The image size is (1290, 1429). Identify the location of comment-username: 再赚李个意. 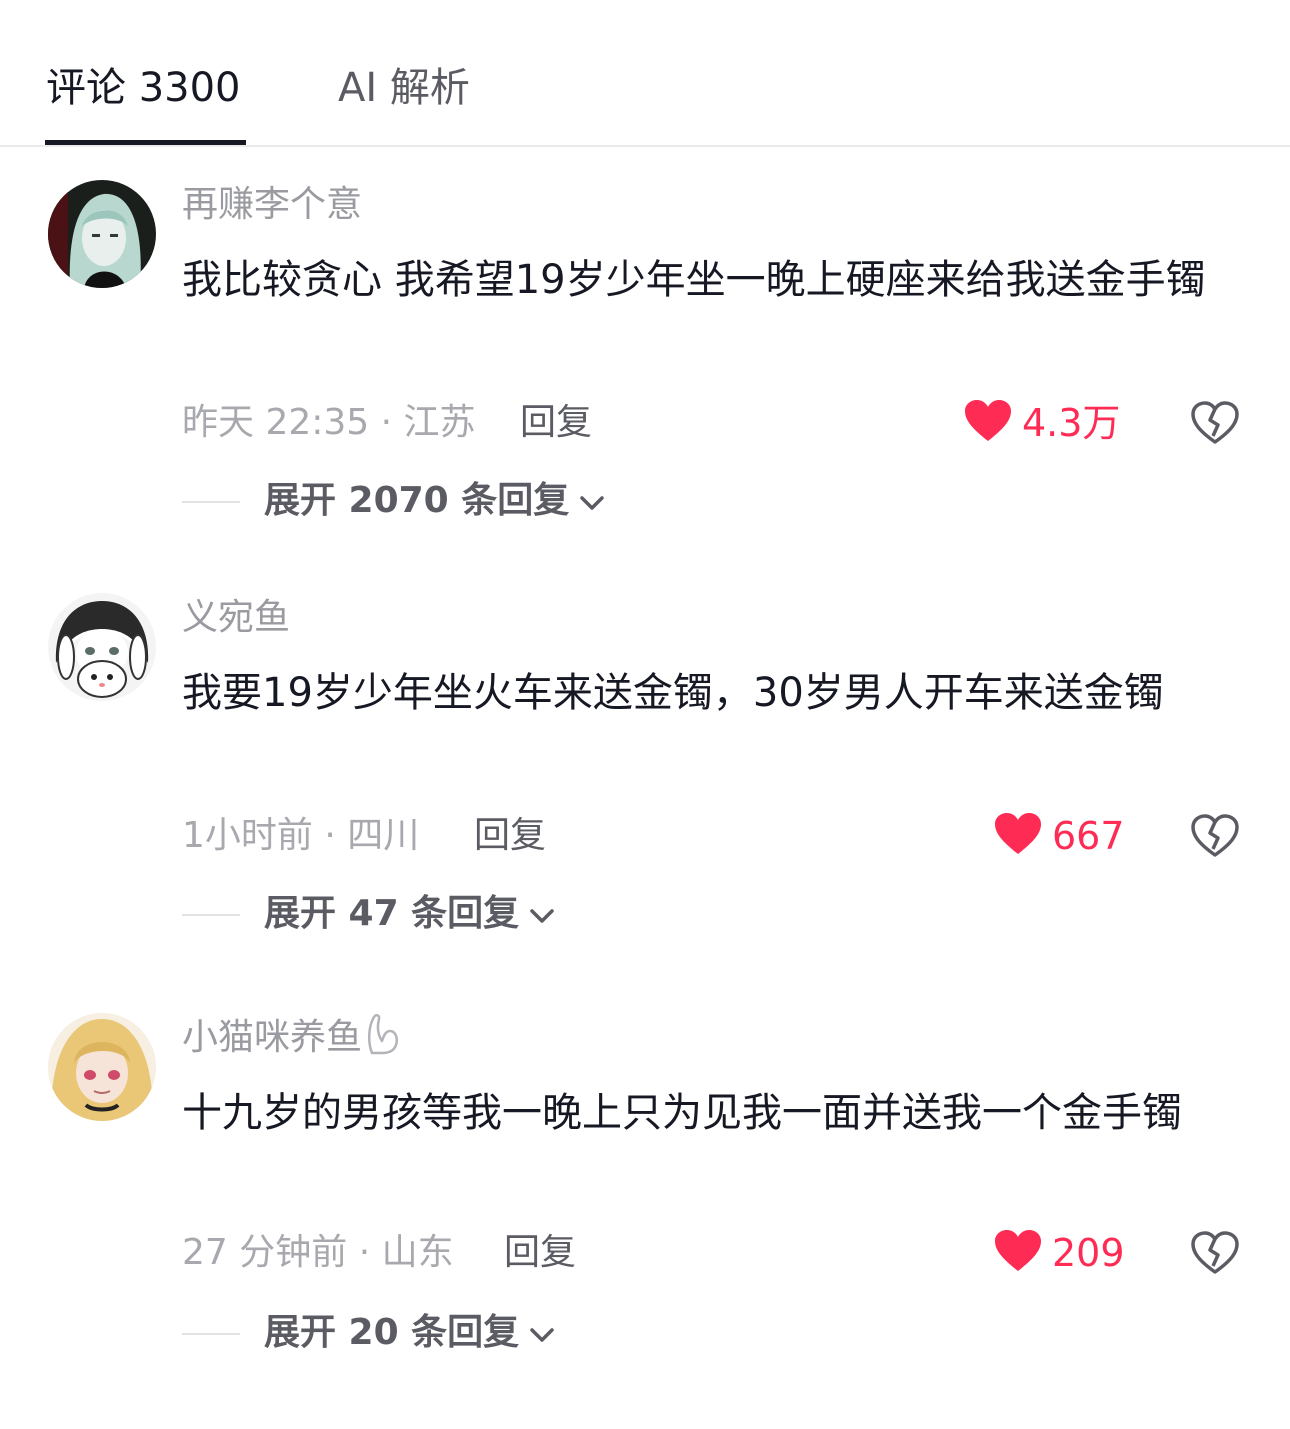
(272, 205).